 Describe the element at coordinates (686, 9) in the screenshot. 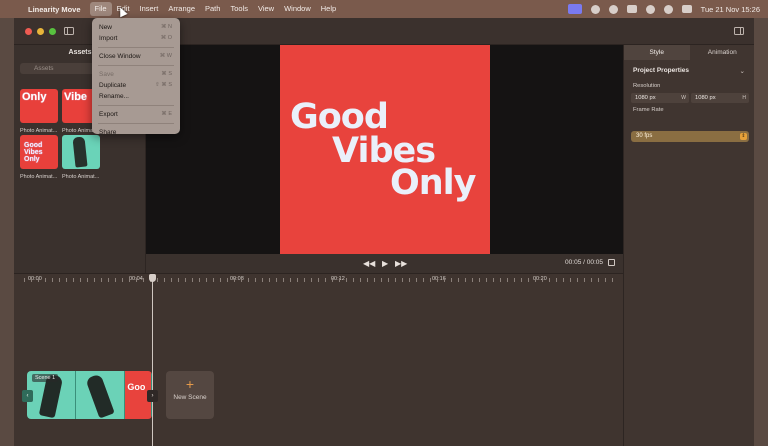

I see `control-center-icon` at that location.